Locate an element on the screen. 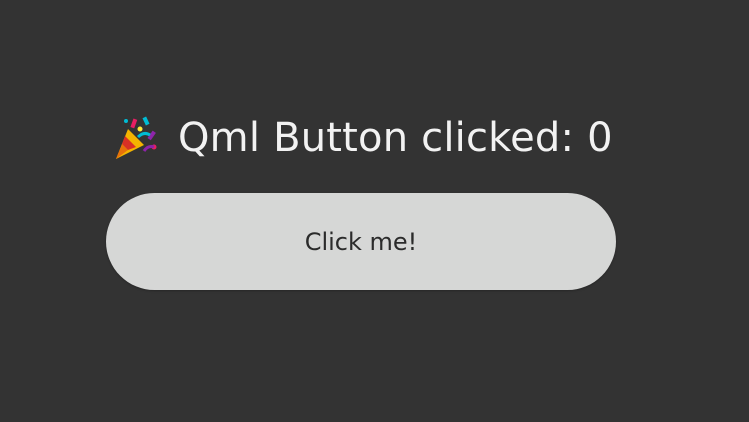 The width and height of the screenshot is (749, 422). click-me-label: Click me! is located at coordinates (361, 241).